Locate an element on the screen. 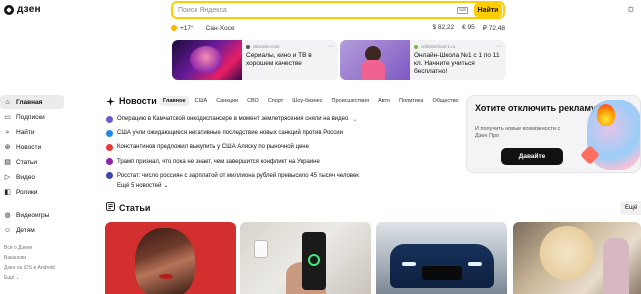 Image resolution: width=641 pixels, height=294 pixels. city-name: Сан-Хосе is located at coordinates (220, 28).